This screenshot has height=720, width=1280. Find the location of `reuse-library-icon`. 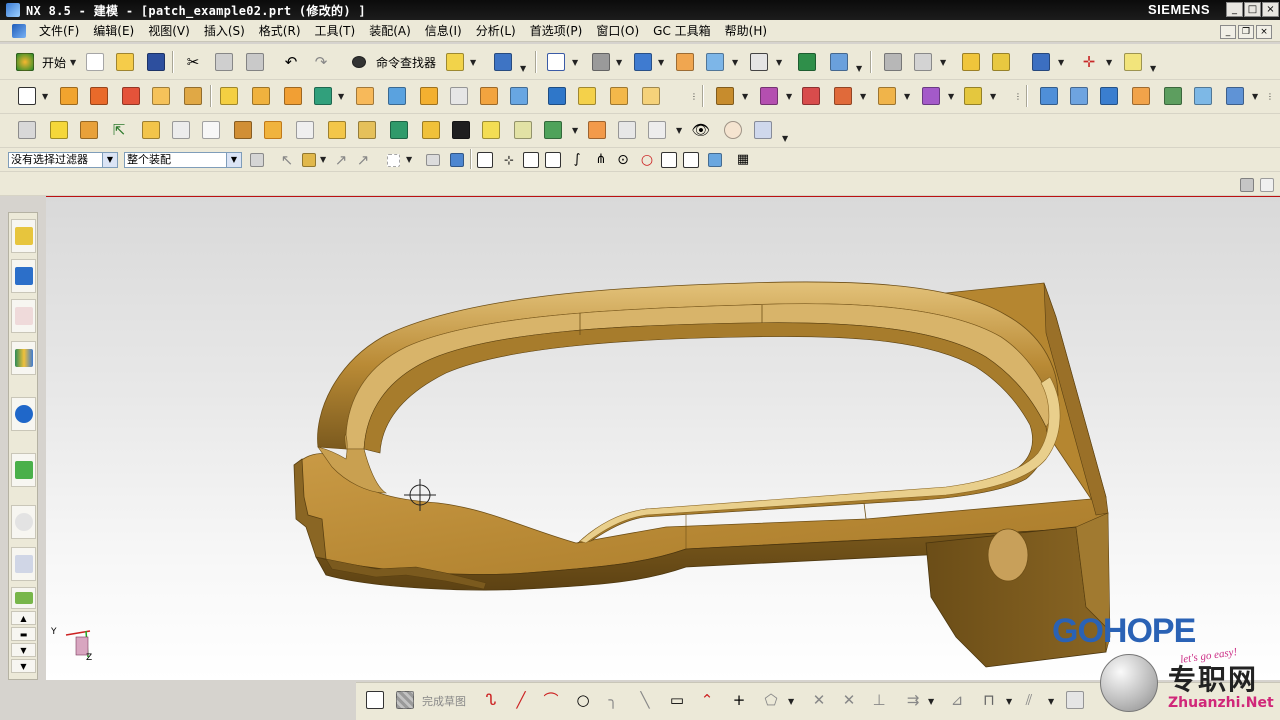

reuse-library-icon is located at coordinates (23, 358).